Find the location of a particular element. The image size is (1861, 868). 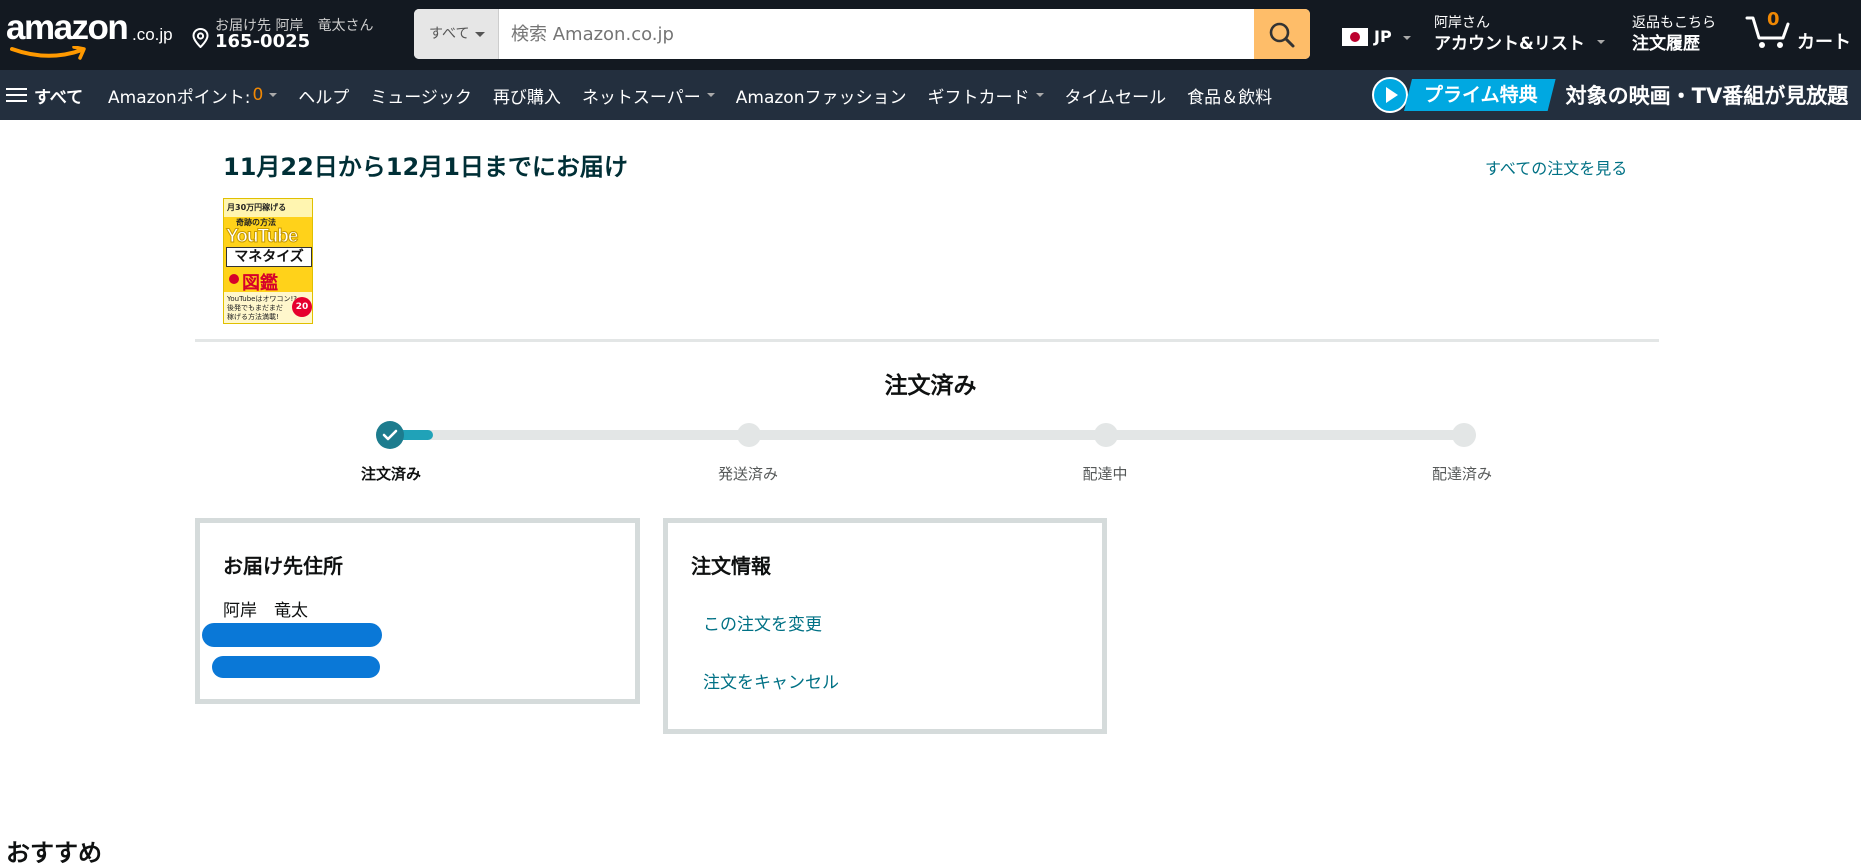

subnav-item-label: ミュージック is located at coordinates (421, 97).